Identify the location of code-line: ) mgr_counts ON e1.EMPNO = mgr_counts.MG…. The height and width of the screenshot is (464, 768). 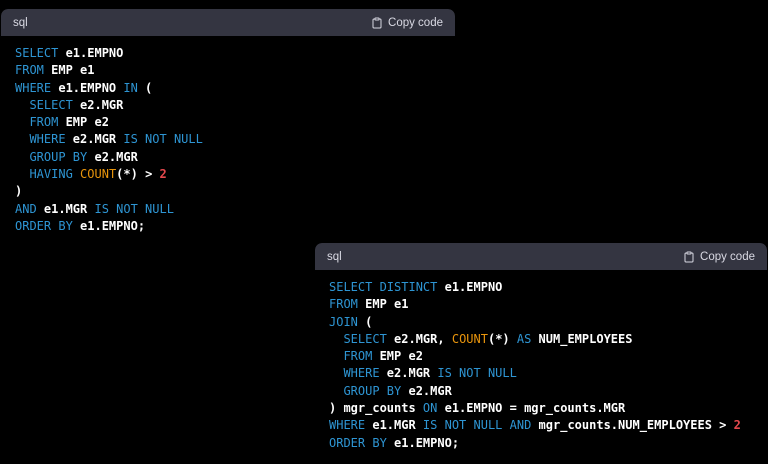
(541, 408).